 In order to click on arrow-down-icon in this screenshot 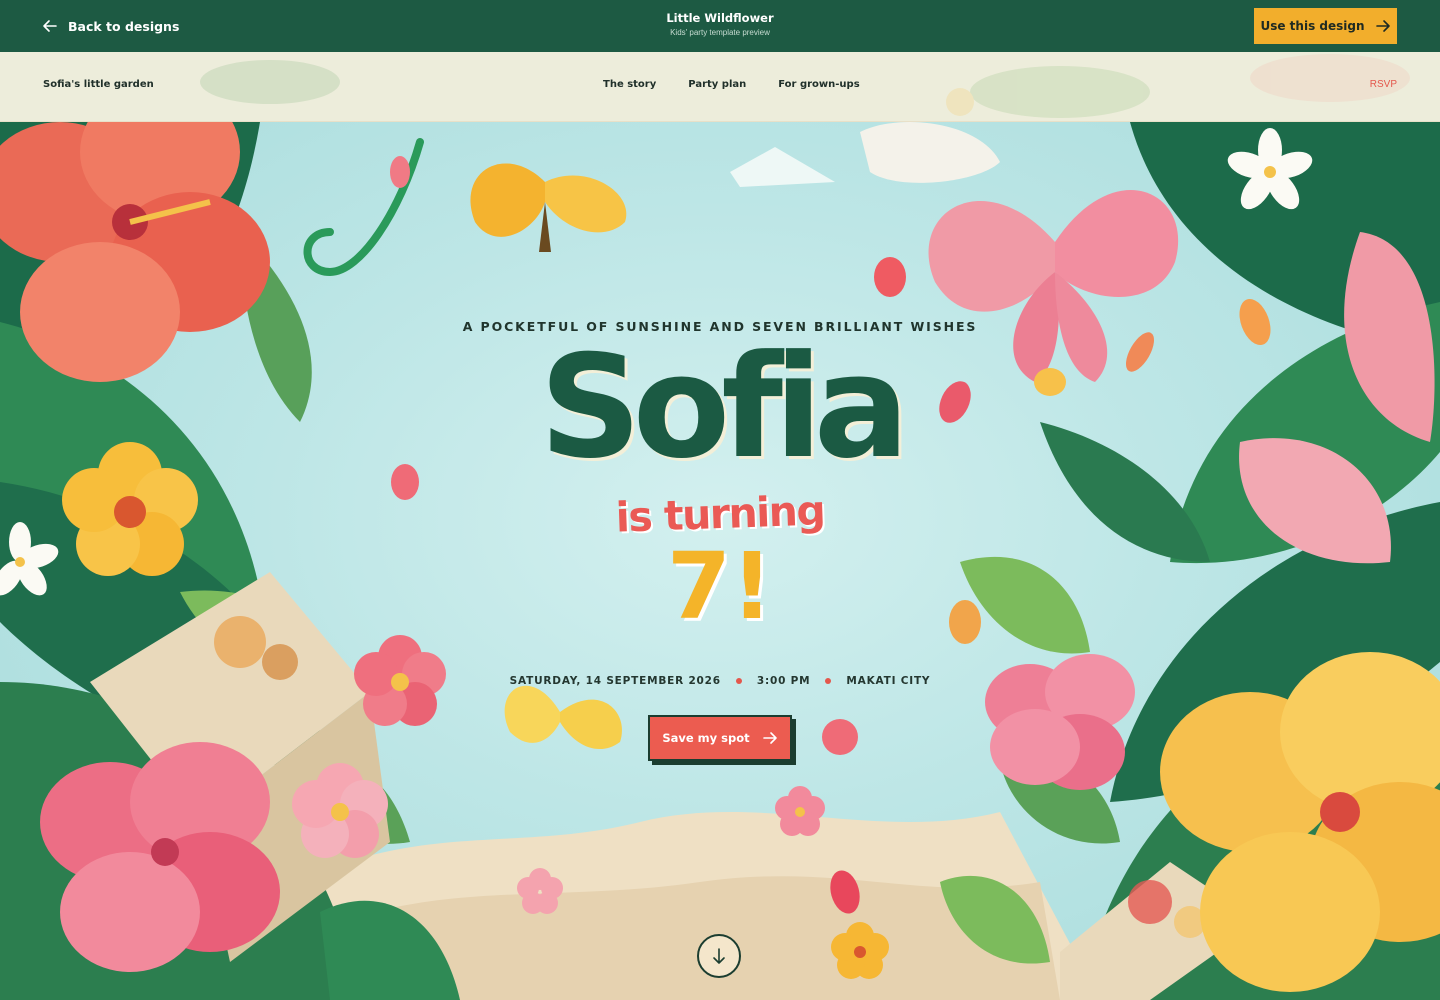, I will do `click(719, 956)`.